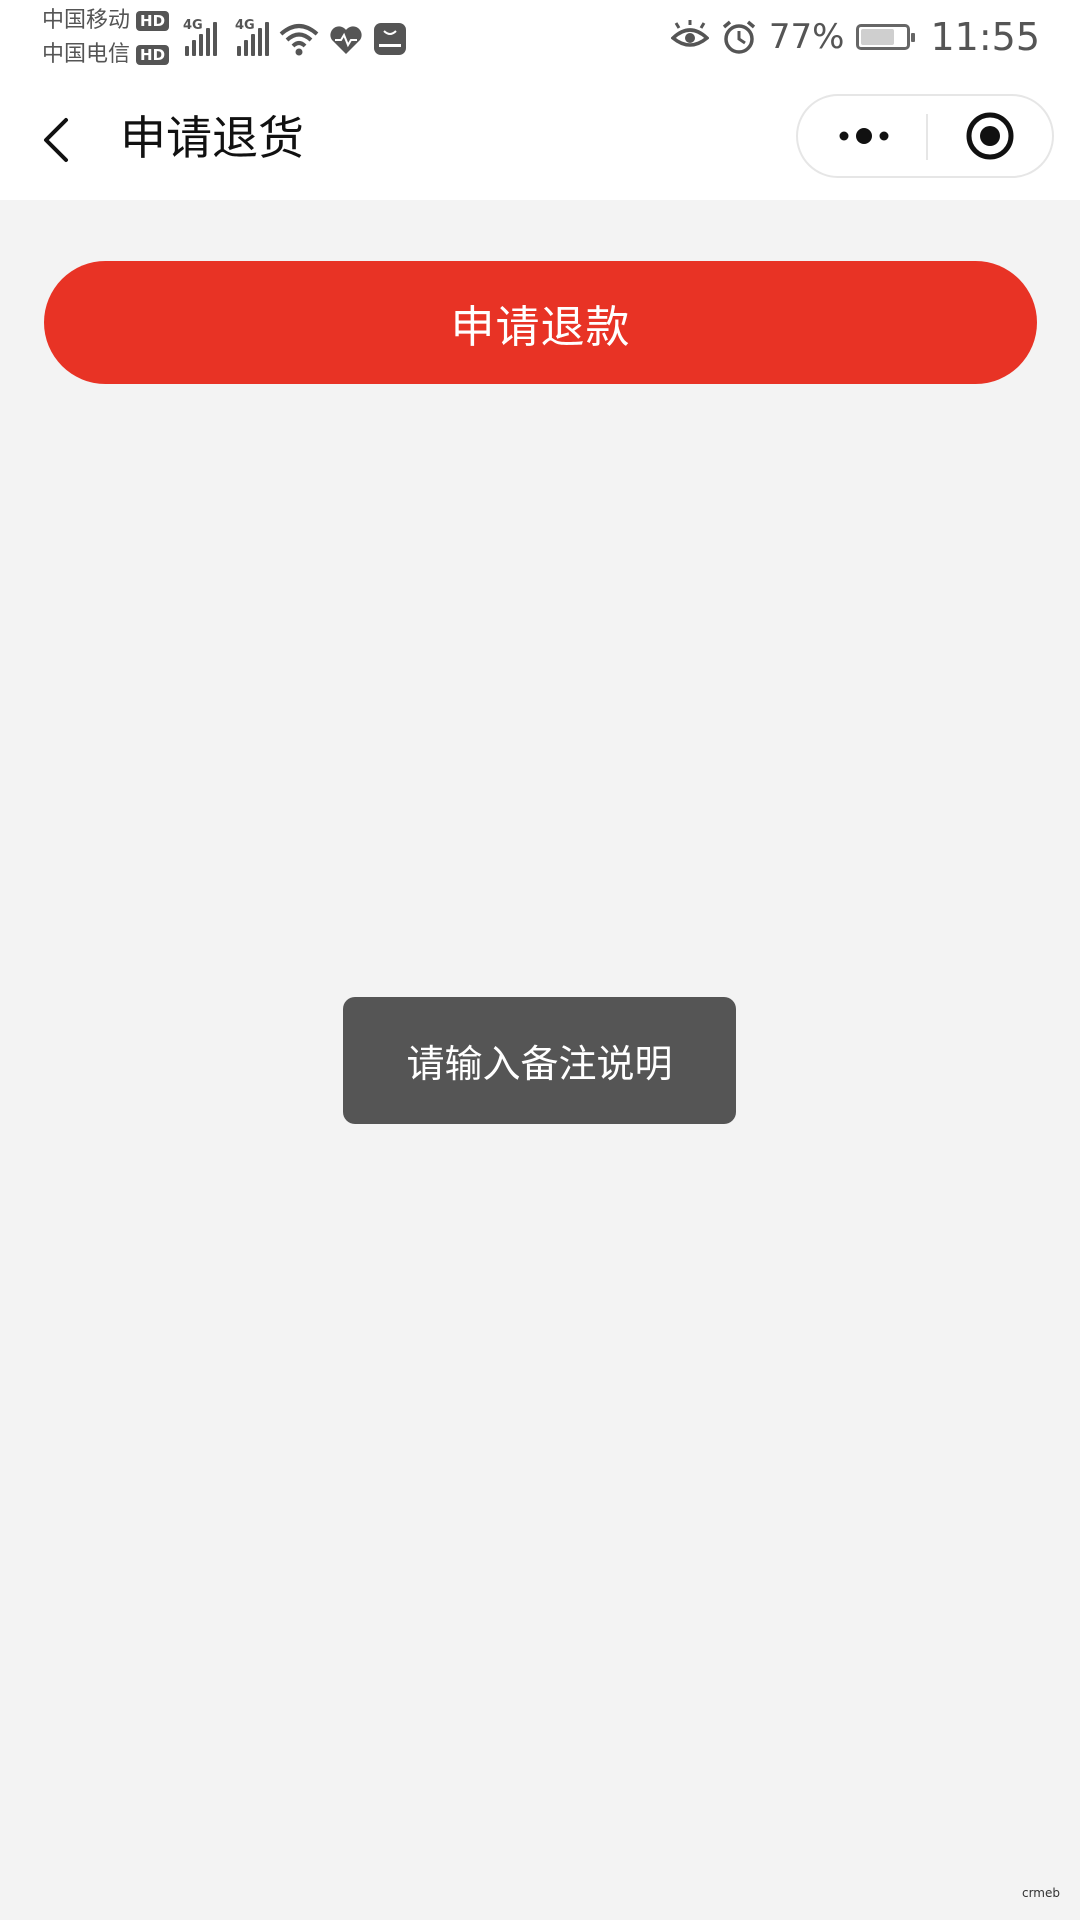  What do you see at coordinates (193, 25) in the screenshot?
I see `network-type-1: 4G` at bounding box center [193, 25].